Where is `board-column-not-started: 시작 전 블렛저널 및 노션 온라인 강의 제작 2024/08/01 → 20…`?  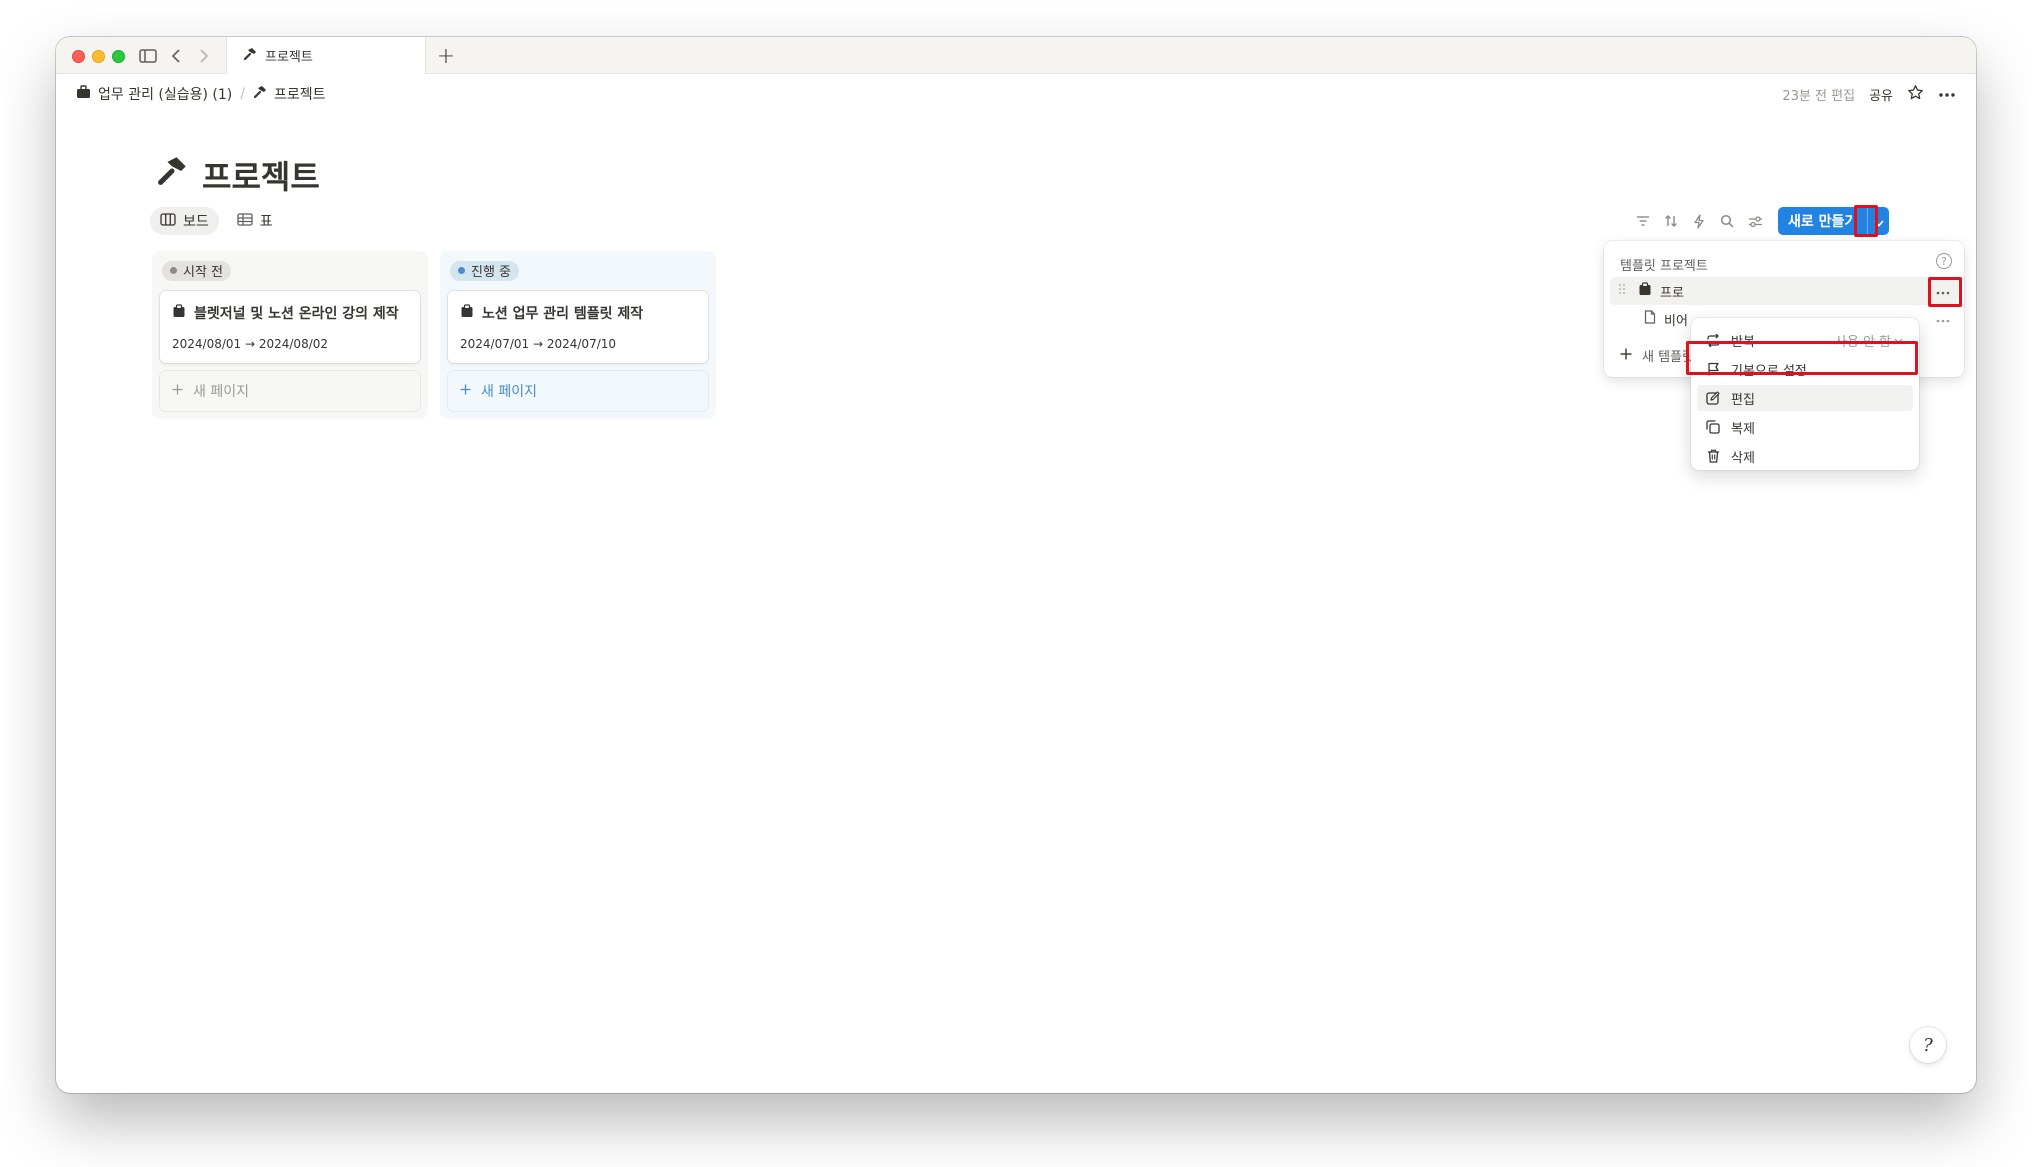
board-column-not-started: 시작 전 블렛저널 및 노션 온라인 강의 제작 2024/08/01 → 20… is located at coordinates (290, 335).